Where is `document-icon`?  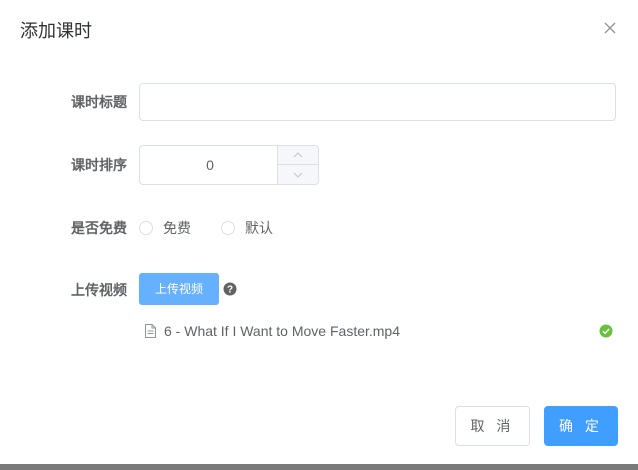 document-icon is located at coordinates (150, 331).